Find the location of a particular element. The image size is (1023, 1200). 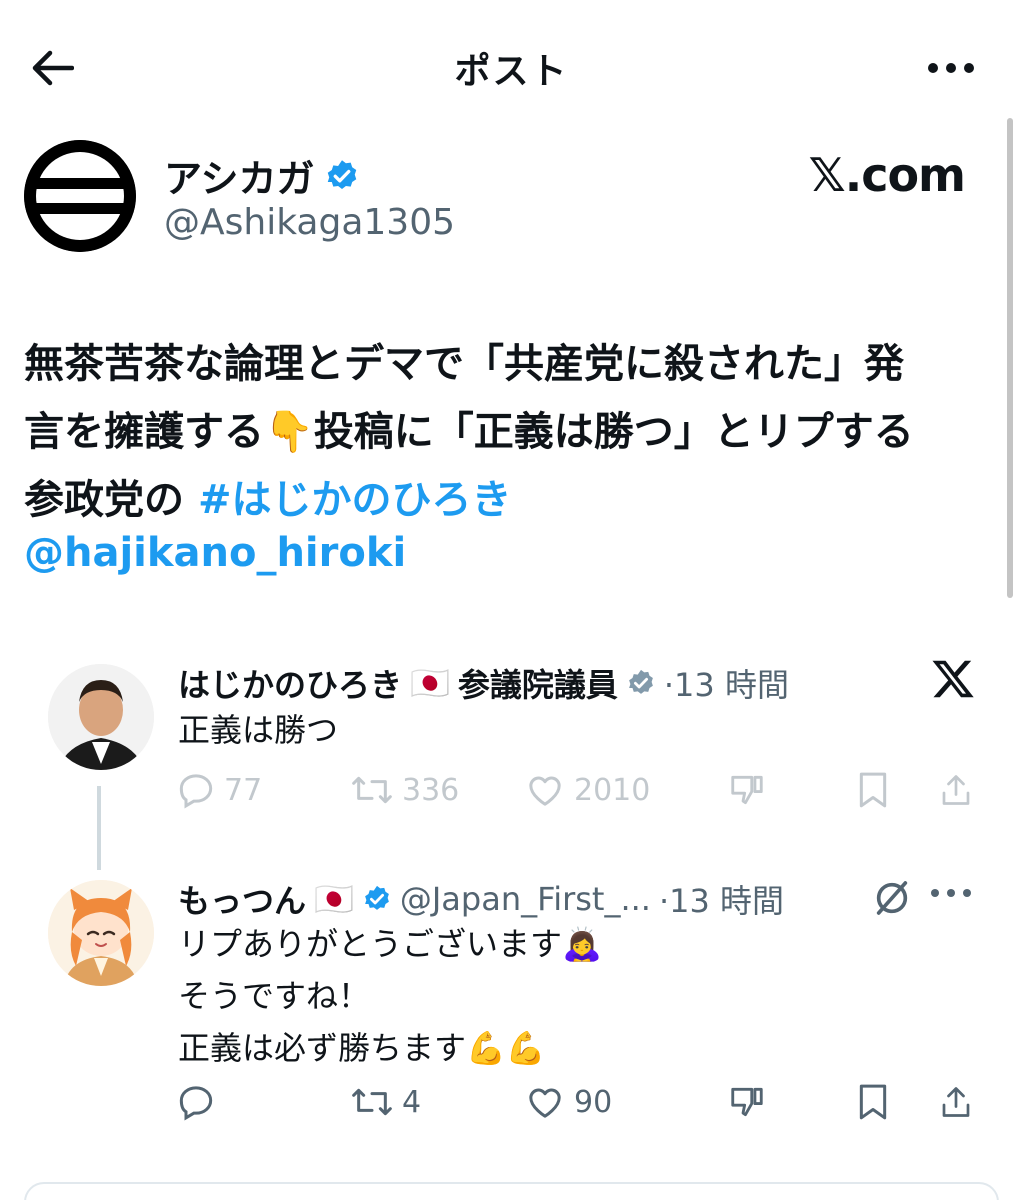

author-handle: @Ashikaga1305 is located at coordinates (309, 222).